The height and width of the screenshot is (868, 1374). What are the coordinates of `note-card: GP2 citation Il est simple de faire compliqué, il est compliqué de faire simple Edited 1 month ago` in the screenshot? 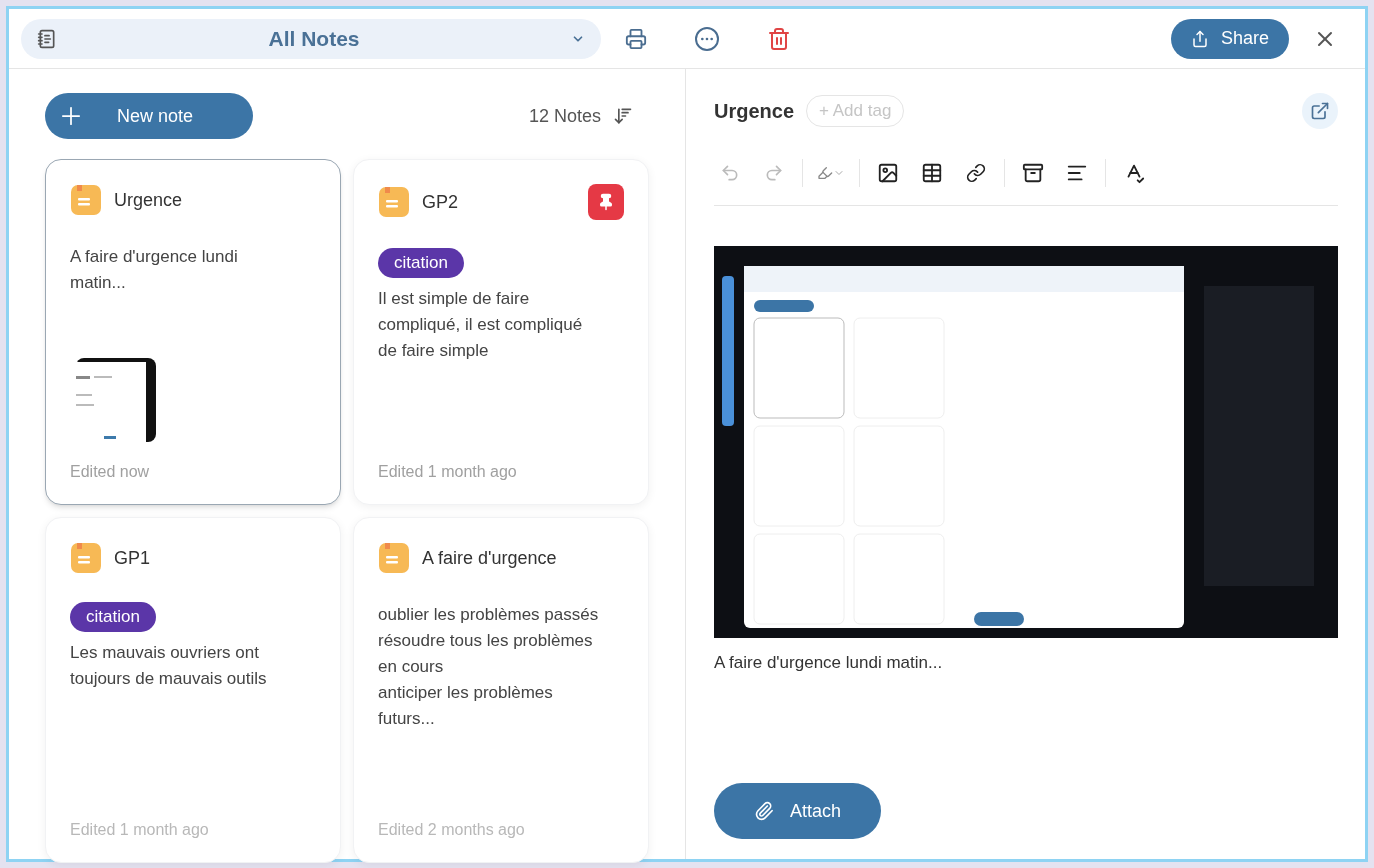 It's located at (501, 332).